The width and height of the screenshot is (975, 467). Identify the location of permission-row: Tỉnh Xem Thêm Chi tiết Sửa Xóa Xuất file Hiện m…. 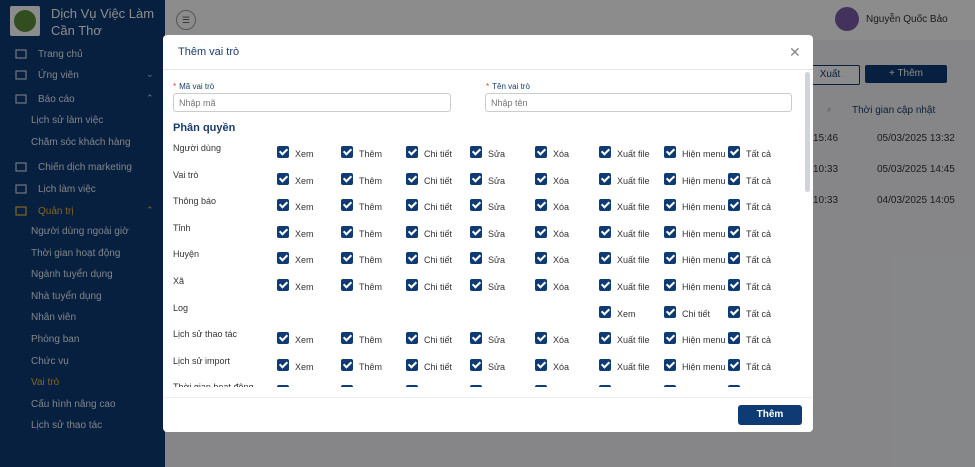
(483, 236).